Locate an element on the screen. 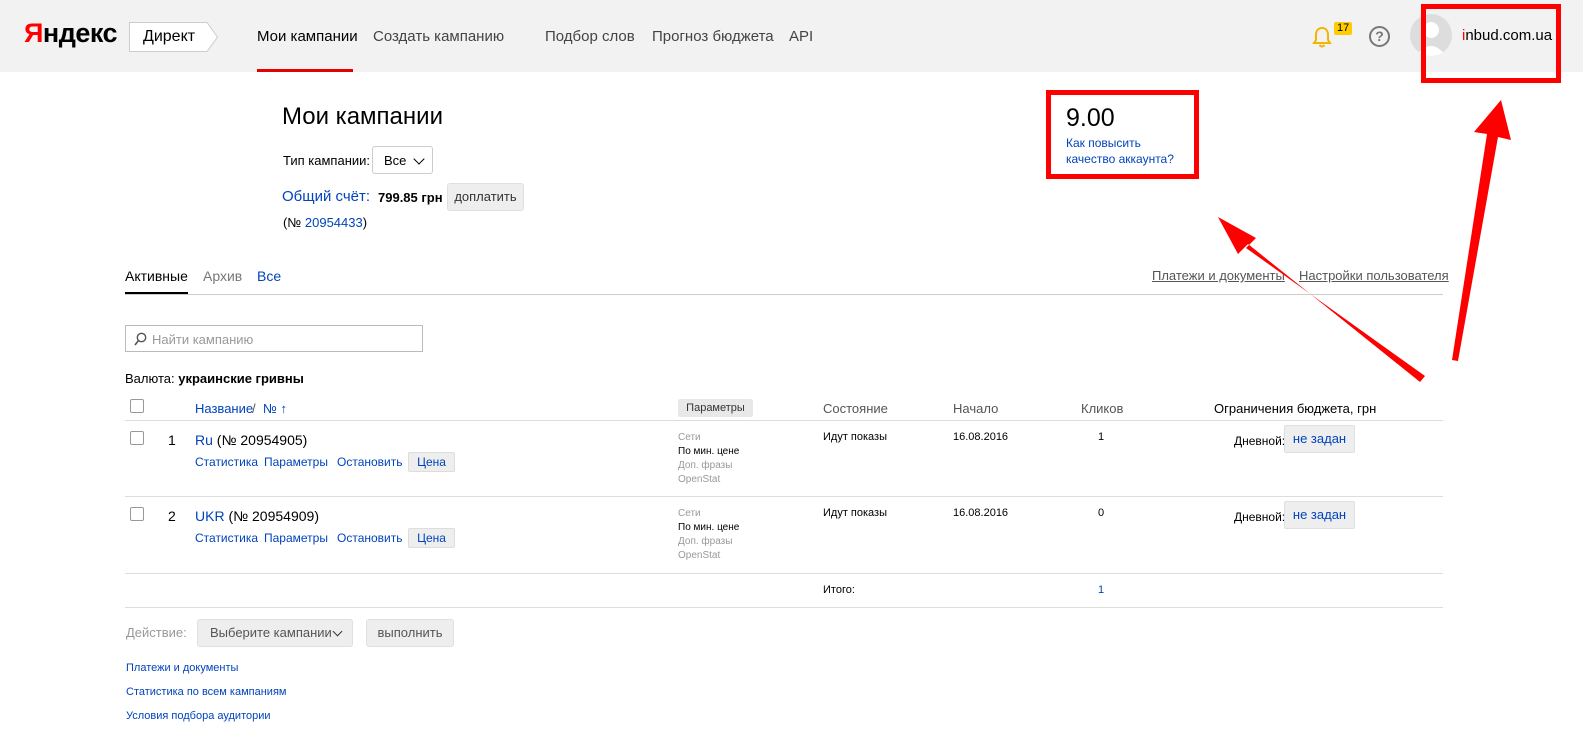  row-number: 1 is located at coordinates (172, 440).